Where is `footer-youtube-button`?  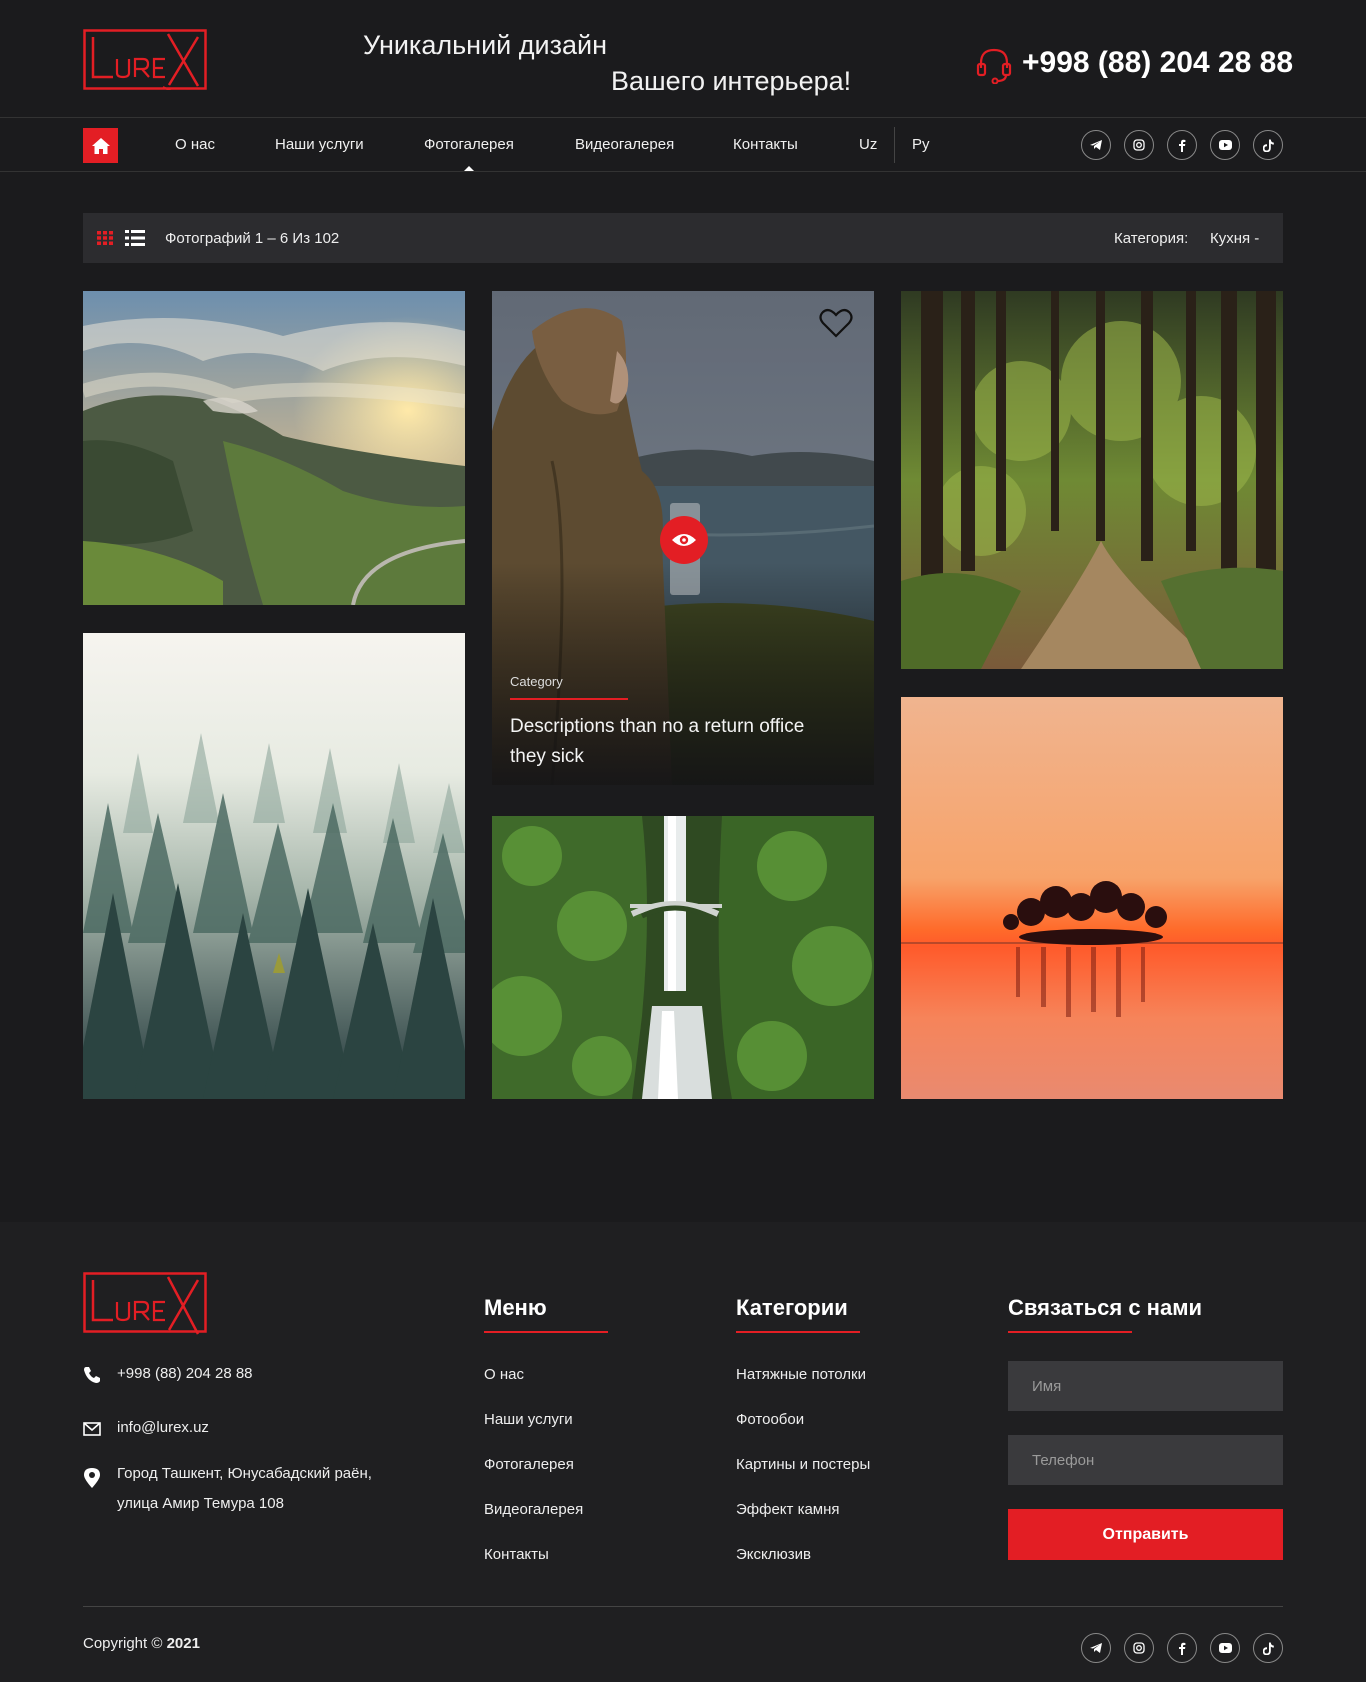
footer-youtube-button is located at coordinates (1225, 1648).